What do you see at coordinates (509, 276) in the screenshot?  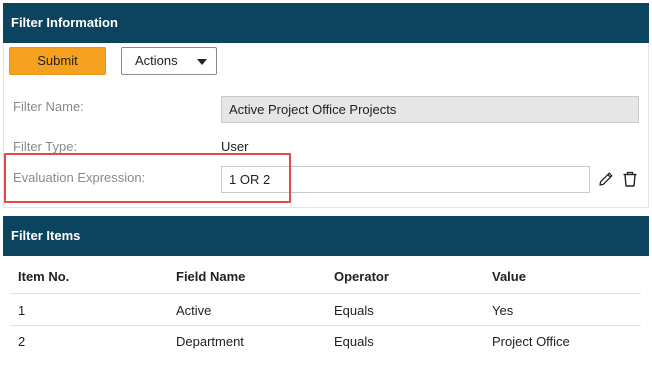 I see `column-header-value: Value` at bounding box center [509, 276].